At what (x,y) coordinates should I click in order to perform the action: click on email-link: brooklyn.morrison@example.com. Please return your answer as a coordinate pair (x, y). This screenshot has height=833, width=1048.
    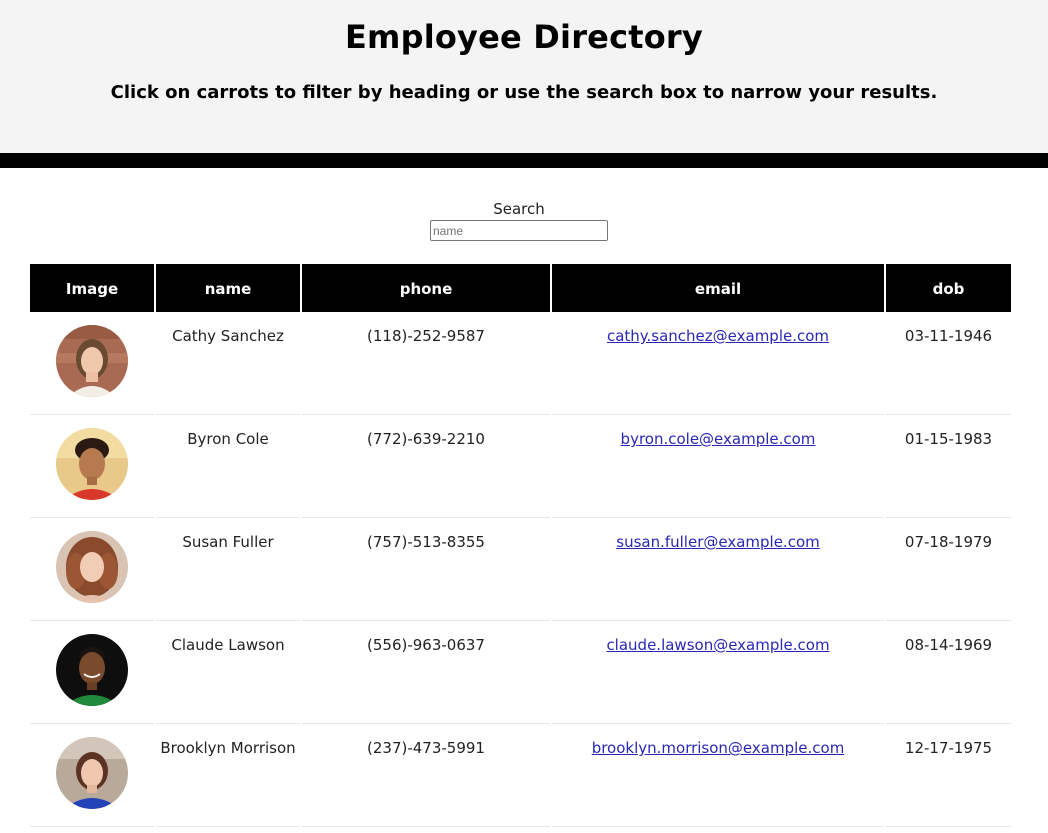
    Looking at the image, I should click on (718, 748).